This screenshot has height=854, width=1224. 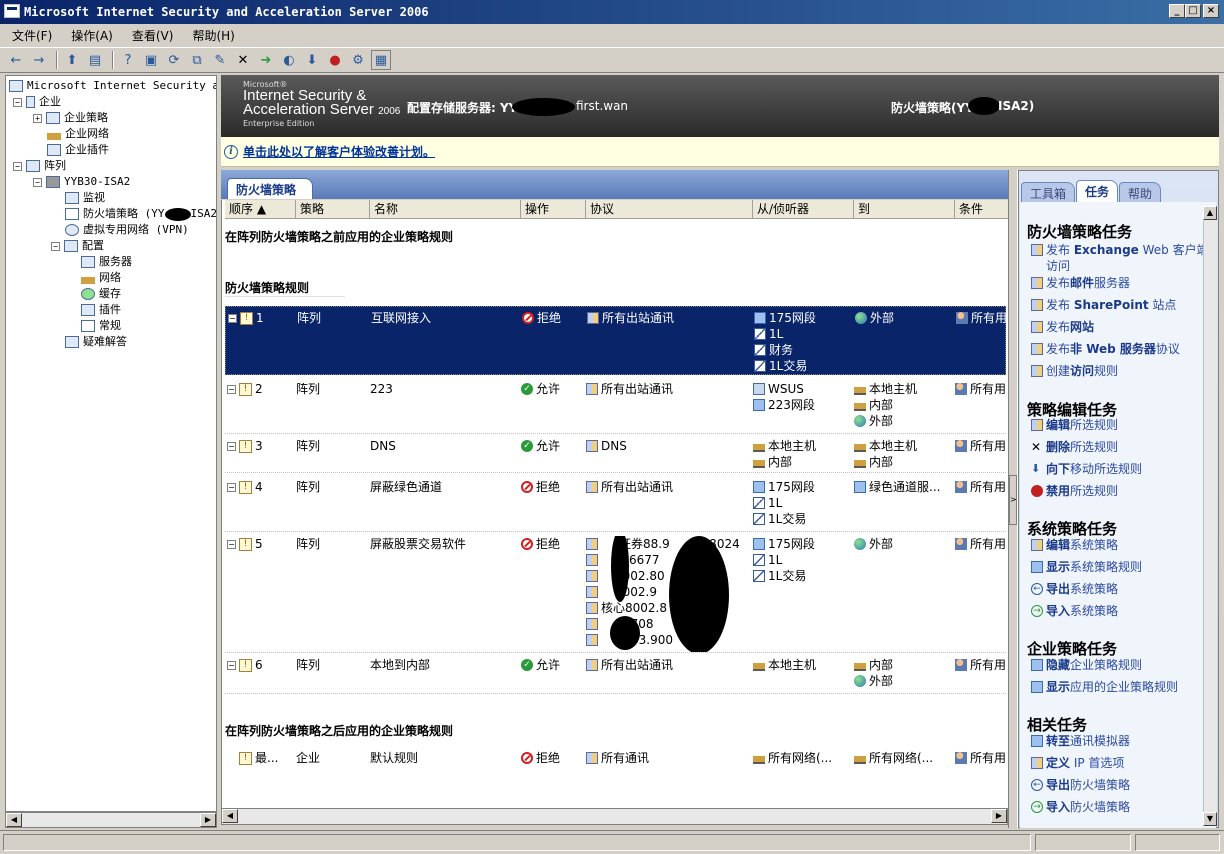 What do you see at coordinates (1120, 491) in the screenshot?
I see `task-disable-rule: 禁用所选规则` at bounding box center [1120, 491].